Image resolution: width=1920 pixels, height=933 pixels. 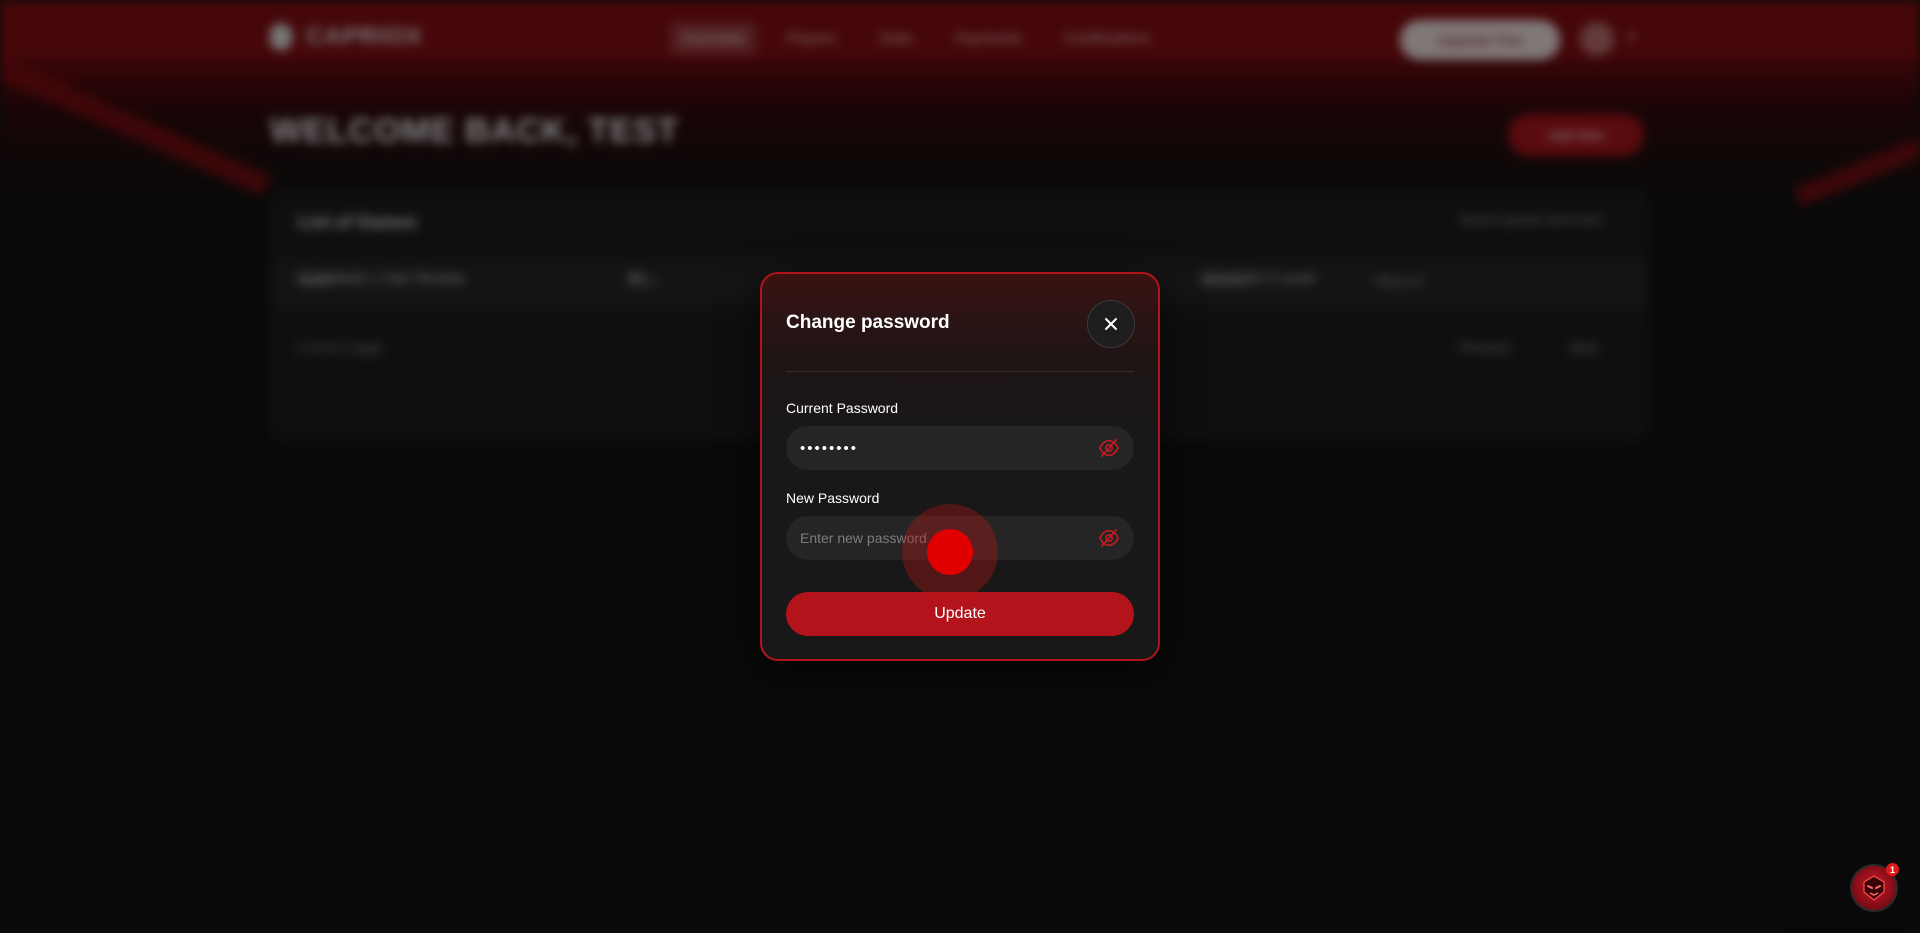 I want to click on current-password-label: Current Password, so click(x=842, y=408).